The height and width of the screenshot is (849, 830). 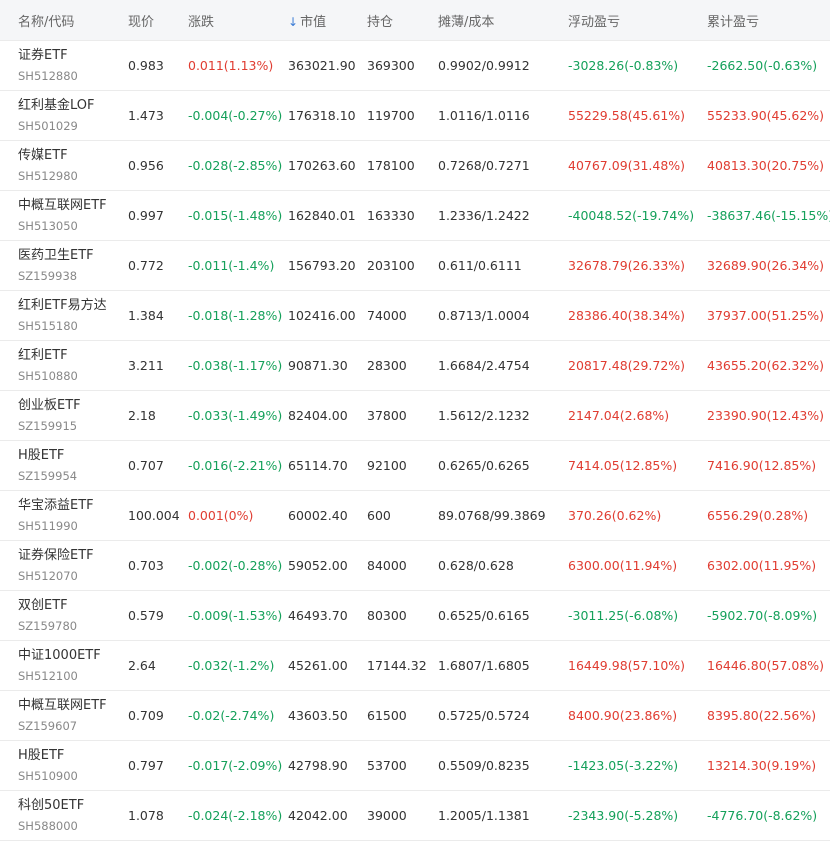 I want to click on name-code-cell: 中概互联网ETF SZ159607, so click(x=55, y=715).